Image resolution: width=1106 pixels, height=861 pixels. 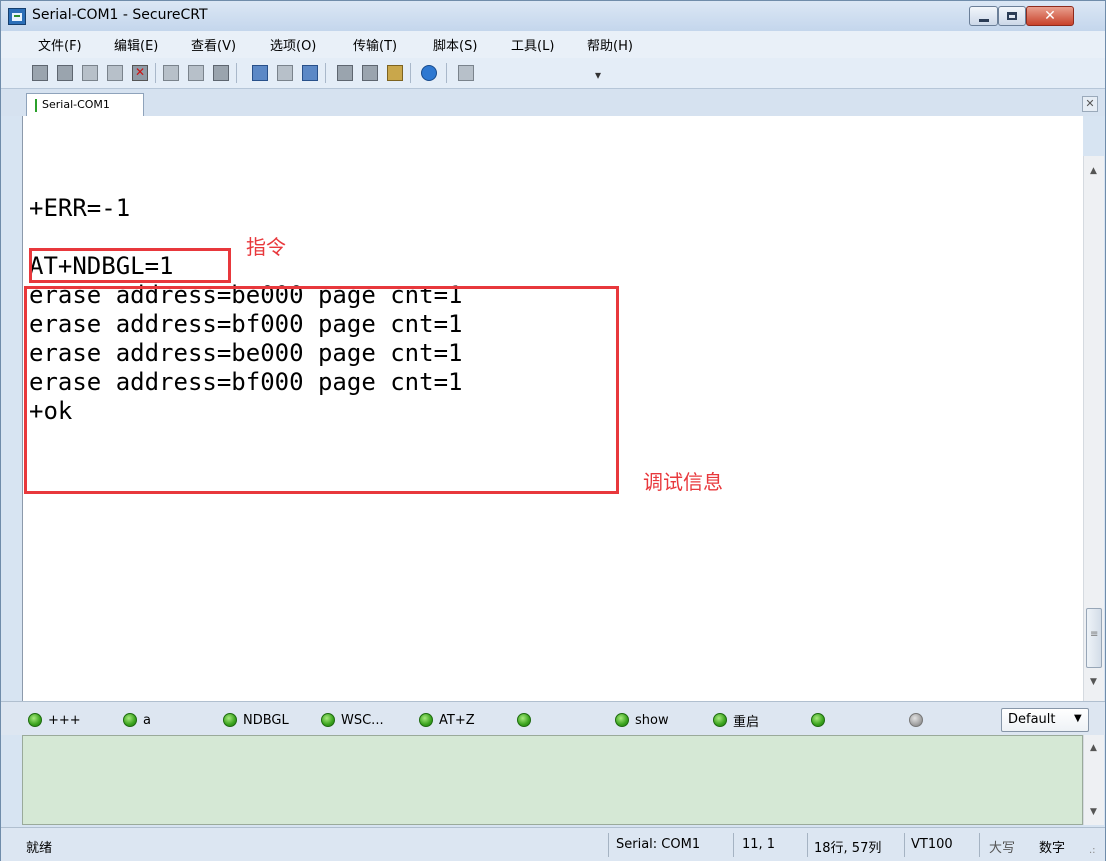 I want to click on disconnect-button, so click(x=140, y=73).